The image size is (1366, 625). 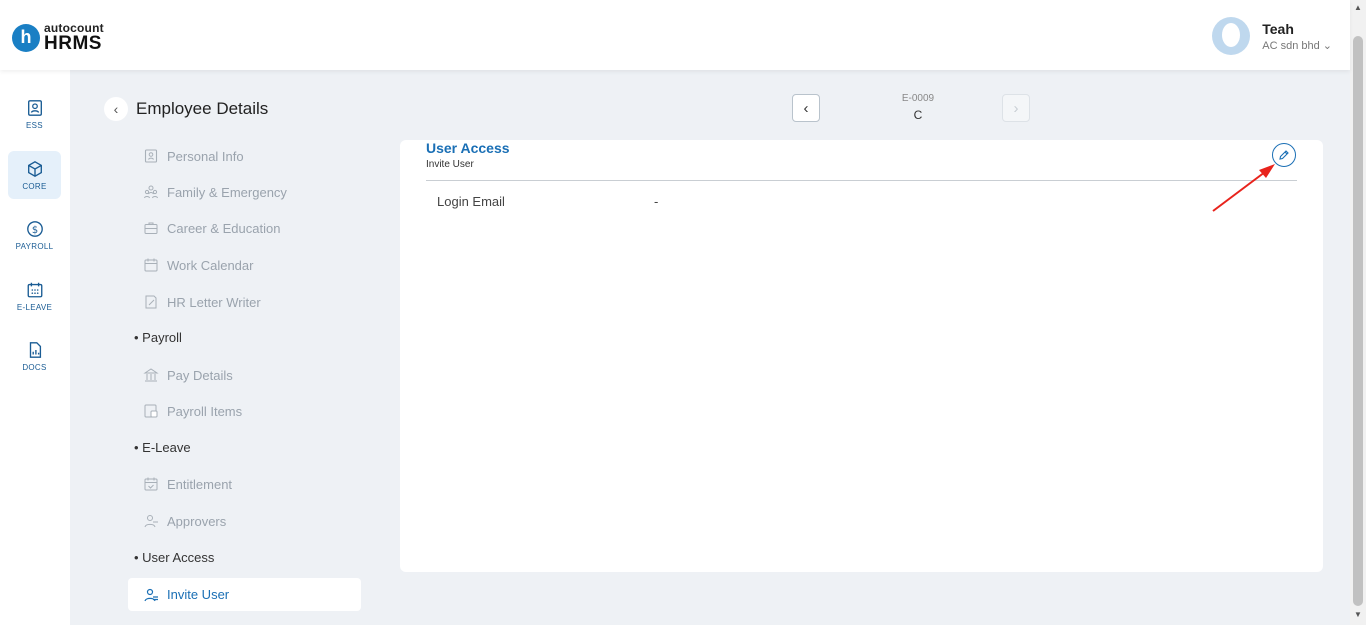 I want to click on card-subtitle: Invite User, so click(x=450, y=164).